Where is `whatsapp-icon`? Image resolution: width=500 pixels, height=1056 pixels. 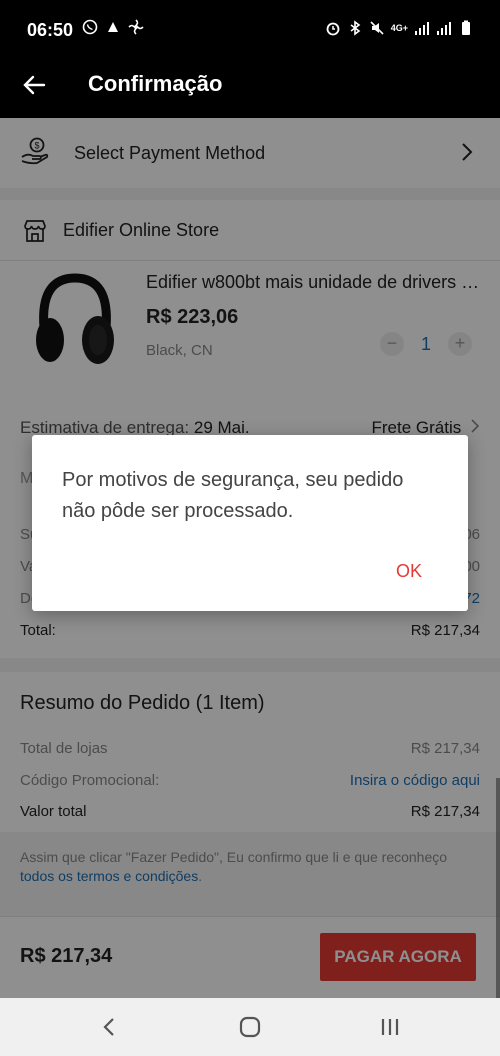
whatsapp-icon is located at coordinates (90, 27).